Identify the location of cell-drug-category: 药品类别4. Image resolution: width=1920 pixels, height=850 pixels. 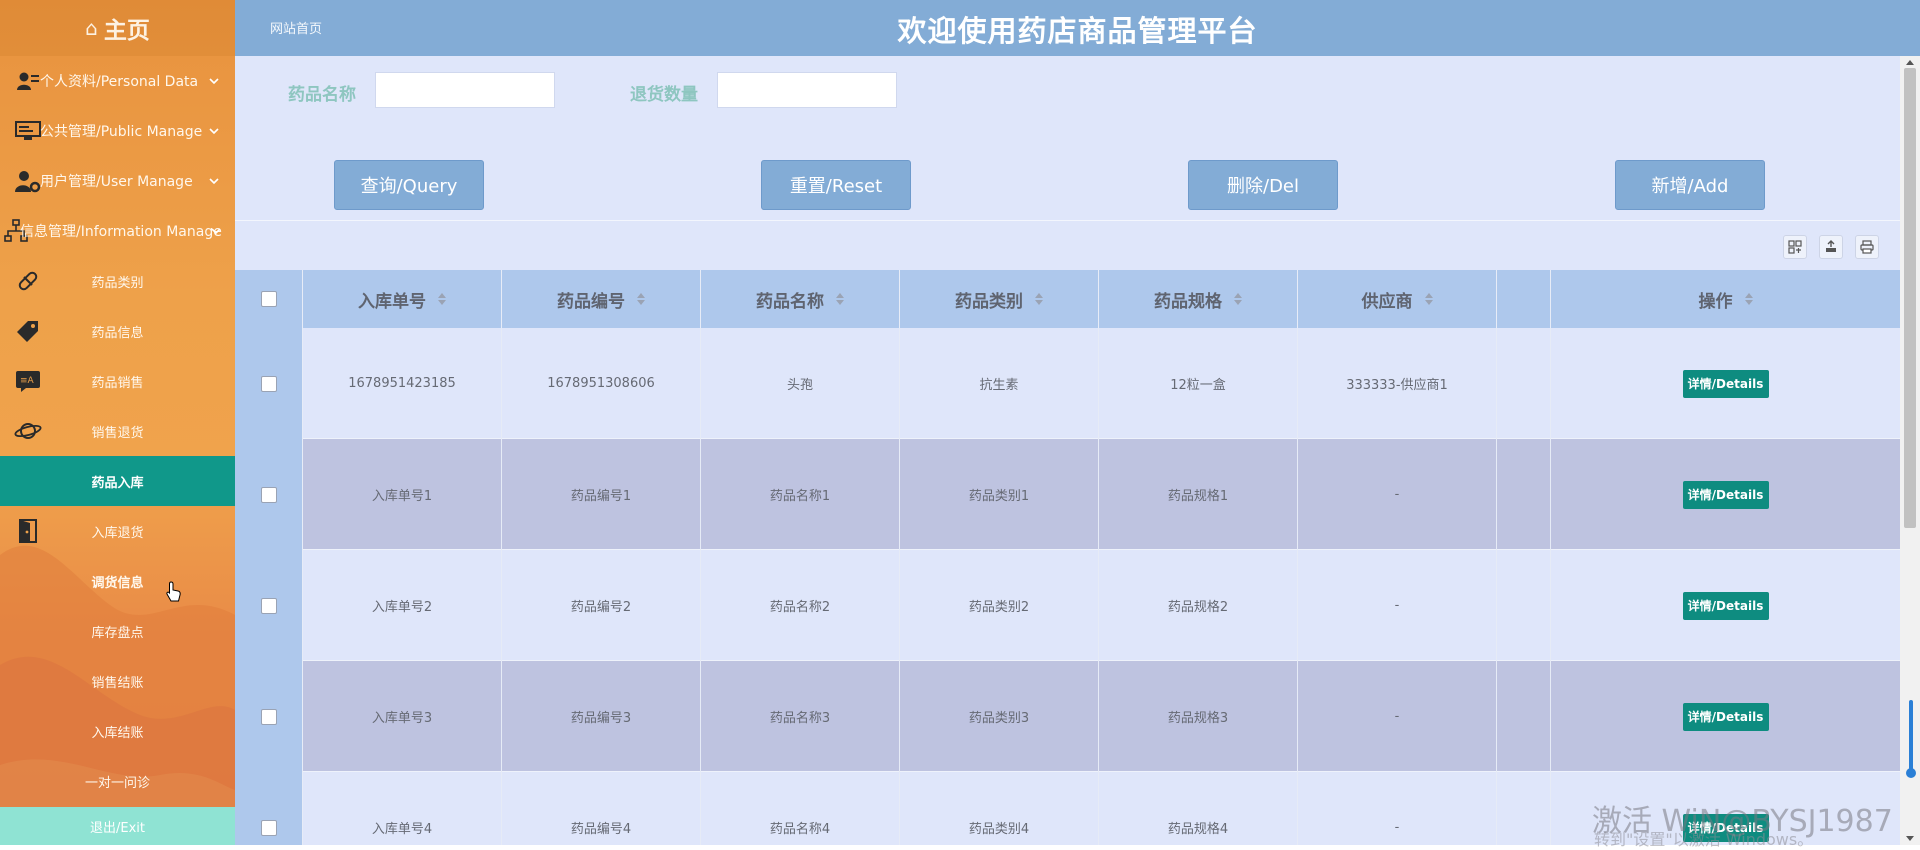
(999, 808).